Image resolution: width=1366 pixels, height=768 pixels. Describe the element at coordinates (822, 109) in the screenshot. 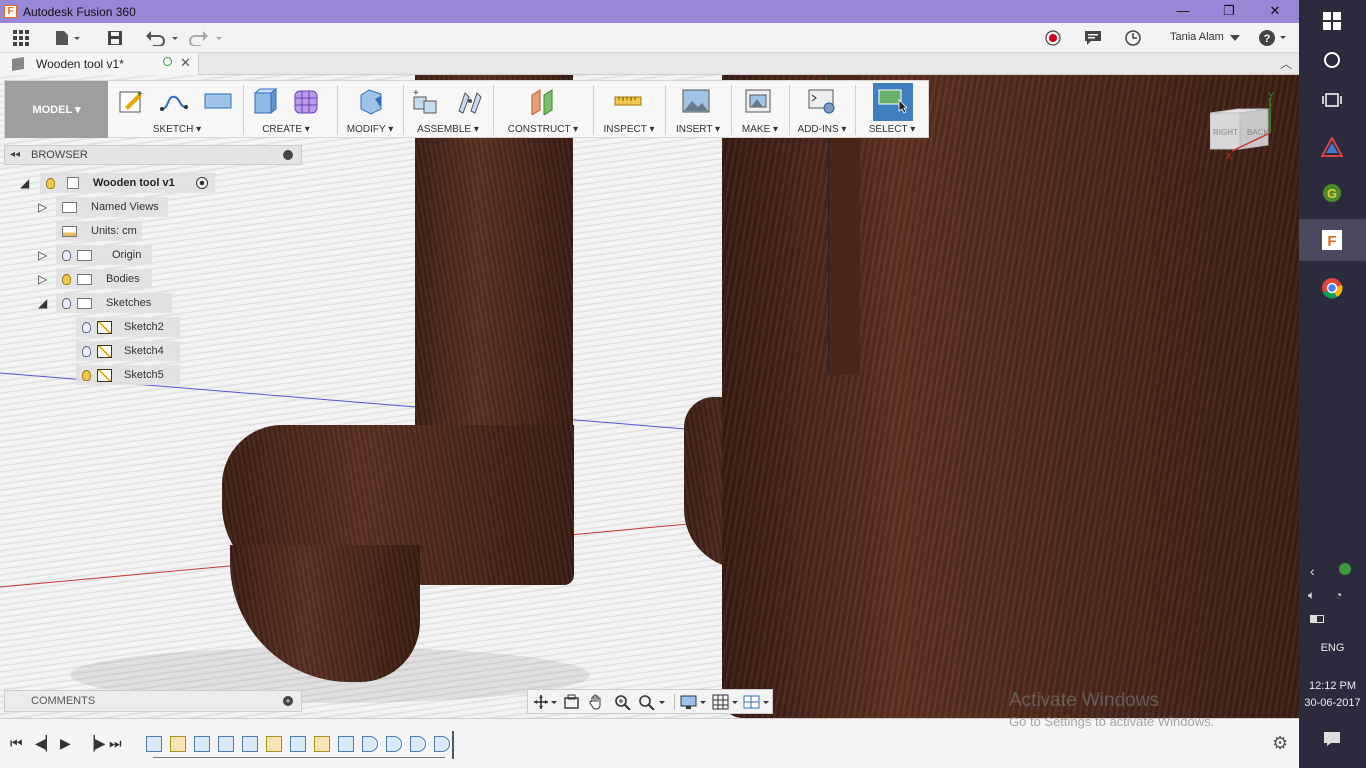

I see `add-ins-group: ADD-INS ▾` at that location.